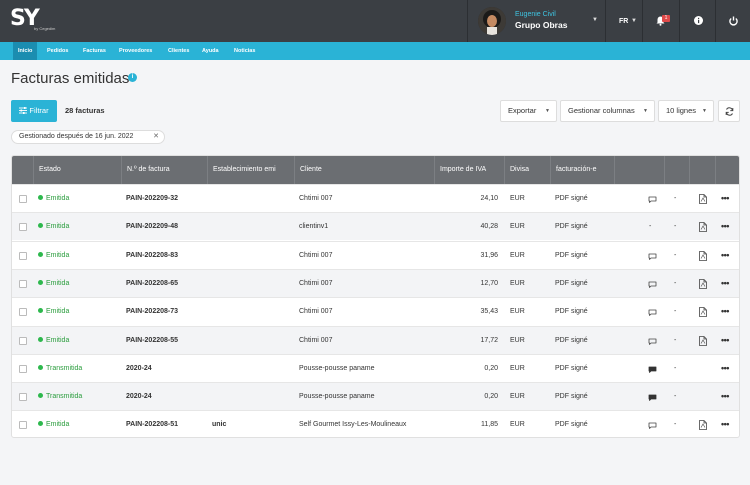 This screenshot has width=750, height=485. What do you see at coordinates (250, 170) in the screenshot?
I see `header-establecimiento: Establecimiento emi` at bounding box center [250, 170].